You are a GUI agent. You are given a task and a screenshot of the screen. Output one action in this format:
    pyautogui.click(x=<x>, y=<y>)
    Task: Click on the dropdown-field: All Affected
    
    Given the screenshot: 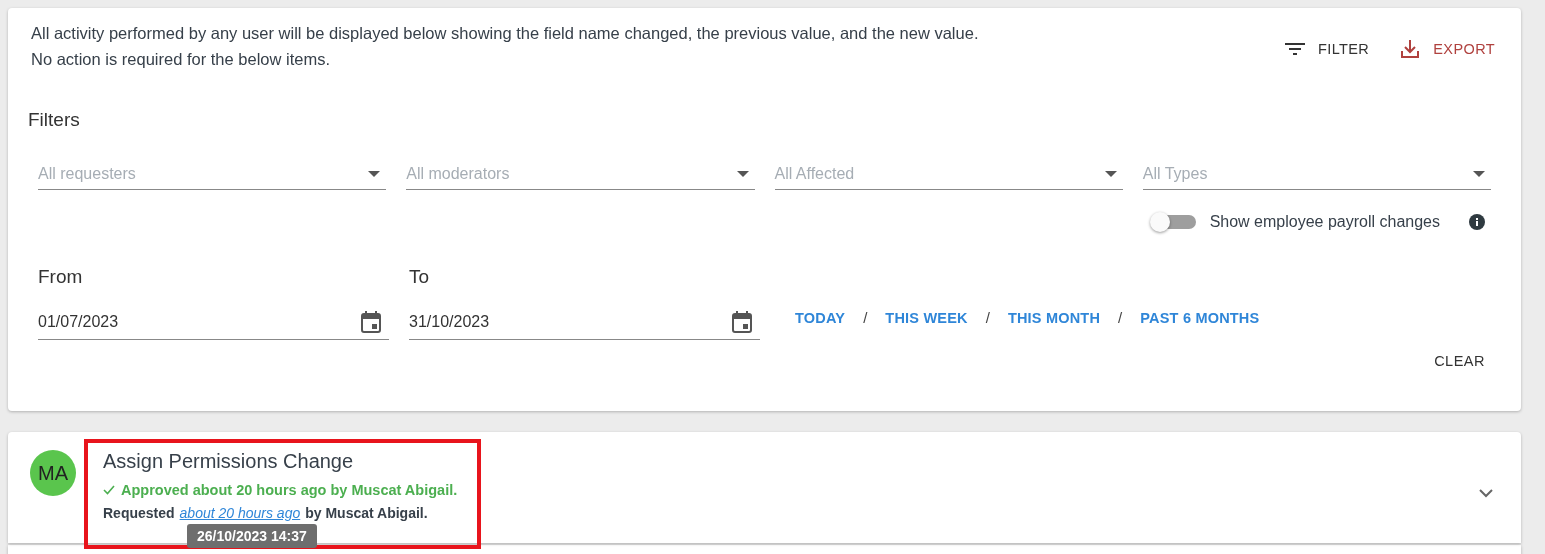 What is the action you would take?
    pyautogui.click(x=948, y=174)
    